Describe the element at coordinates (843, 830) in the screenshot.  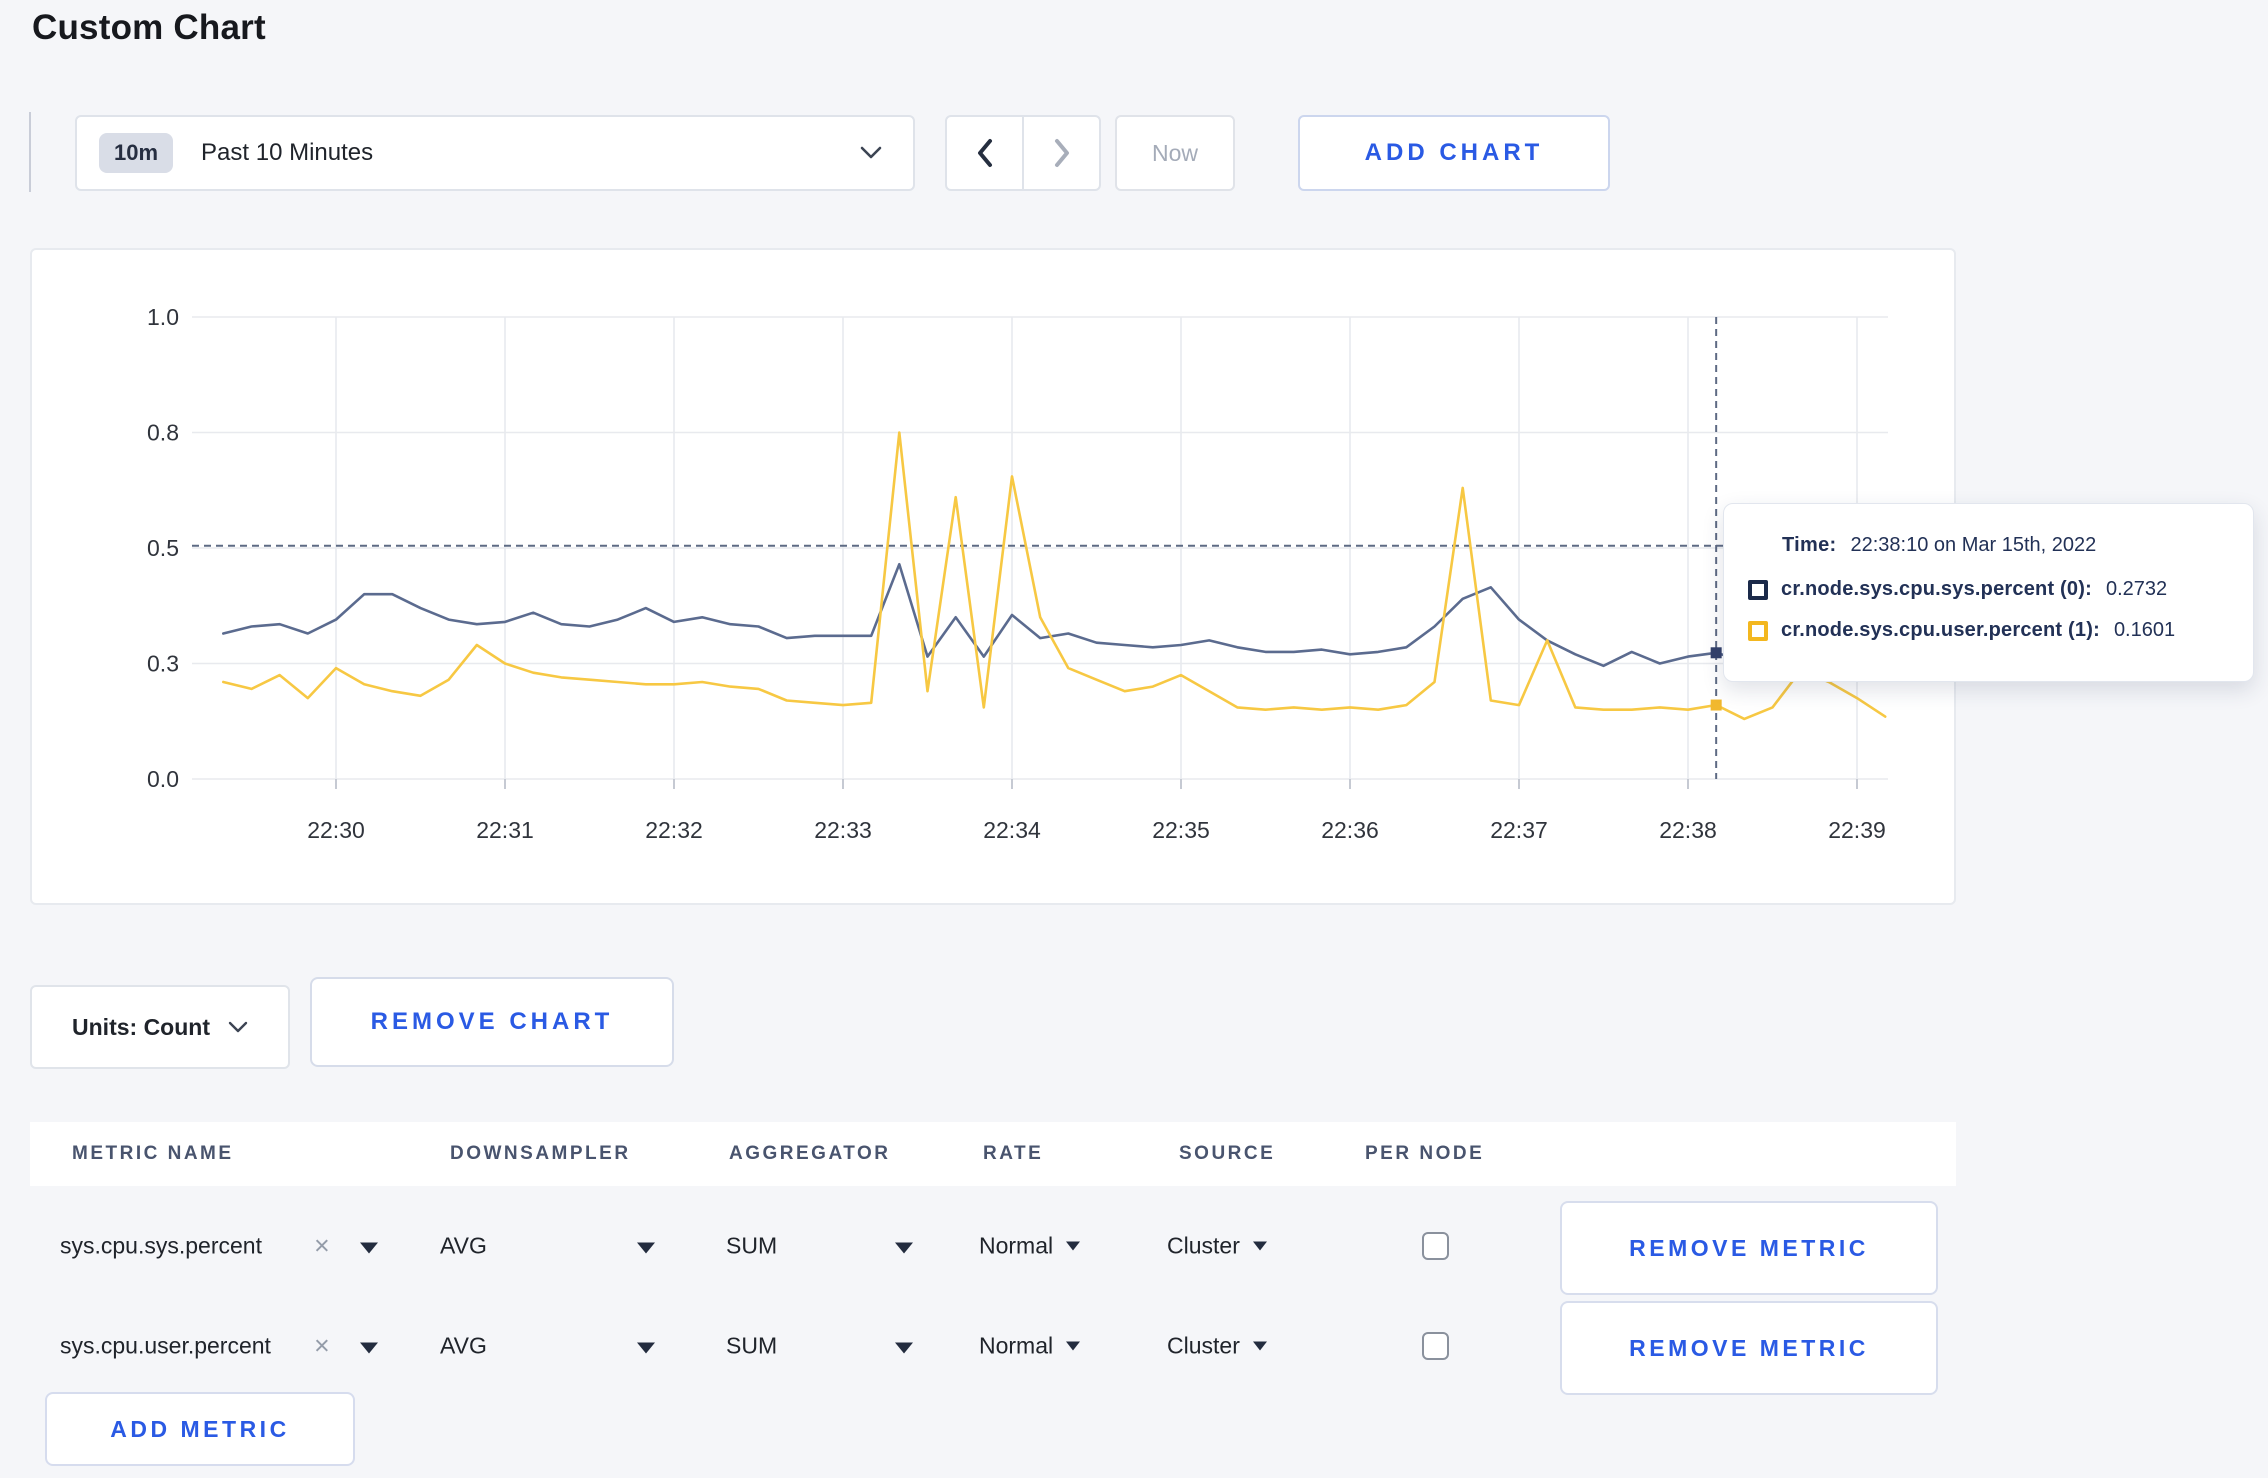
I see `x-tick-label: 22:33` at that location.